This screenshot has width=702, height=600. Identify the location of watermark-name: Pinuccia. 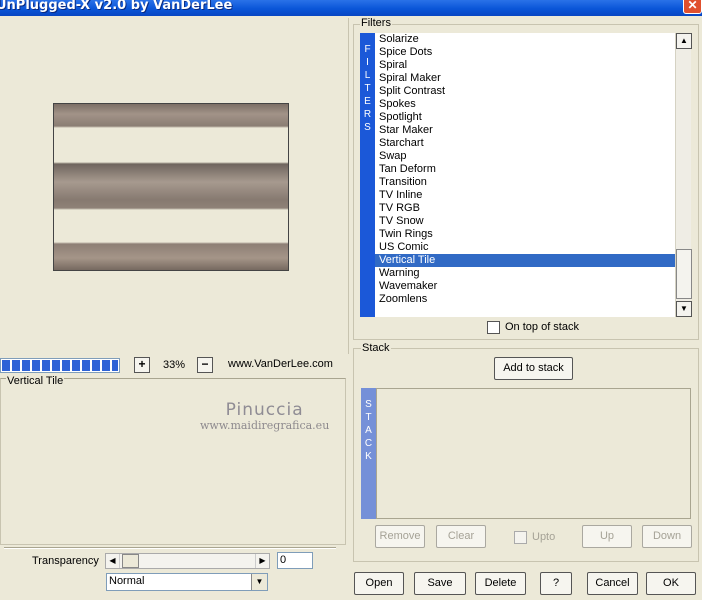
(264, 410).